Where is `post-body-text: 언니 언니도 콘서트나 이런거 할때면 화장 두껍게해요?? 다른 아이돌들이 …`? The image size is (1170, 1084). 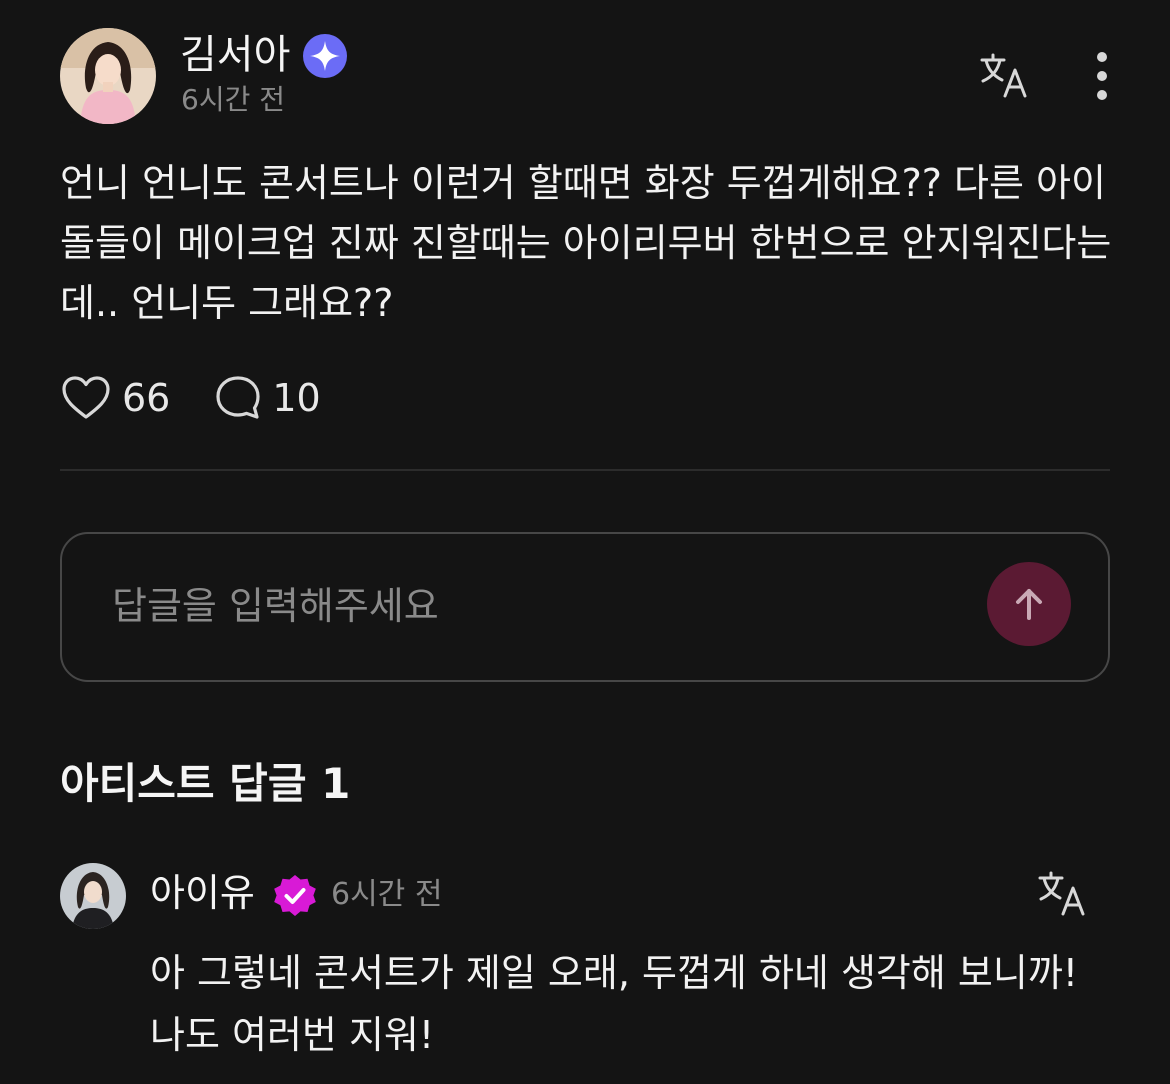
post-body-text: 언니 언니도 콘서트나 이런거 할때면 화장 두껍게해요?? 다른 아이돌들이 … is located at coordinates (586, 243).